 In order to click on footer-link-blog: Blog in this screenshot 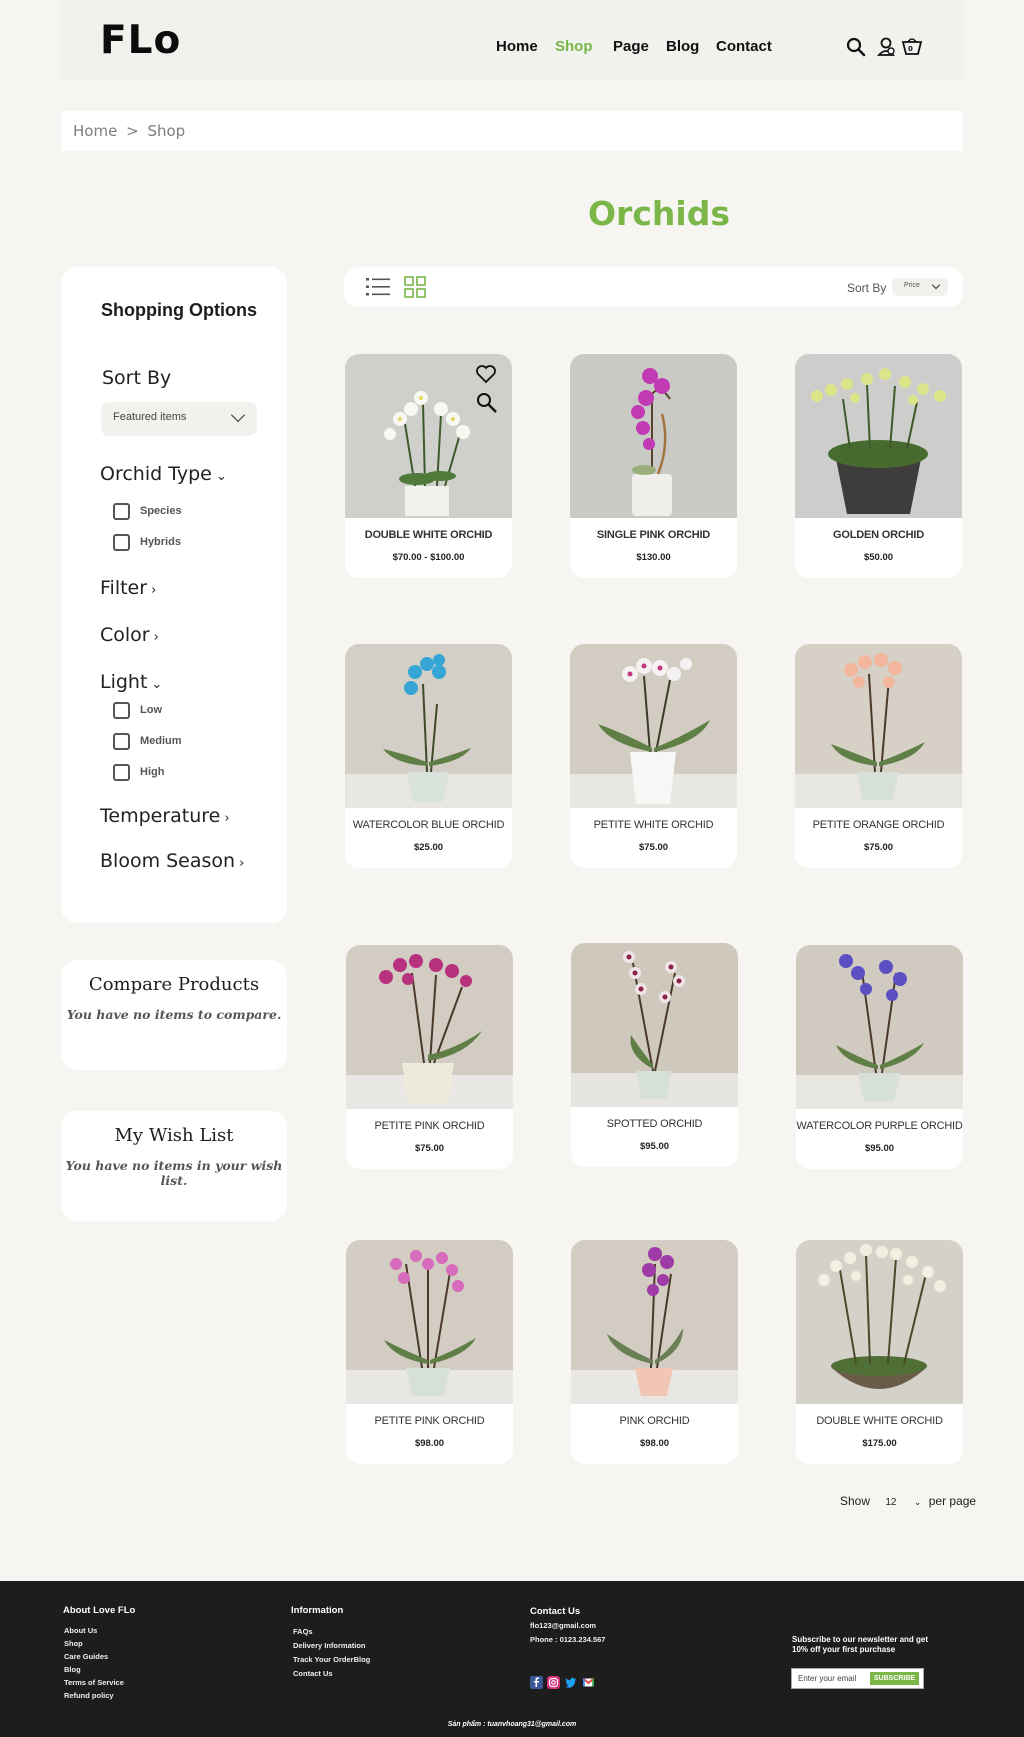, I will do `click(72, 1669)`.